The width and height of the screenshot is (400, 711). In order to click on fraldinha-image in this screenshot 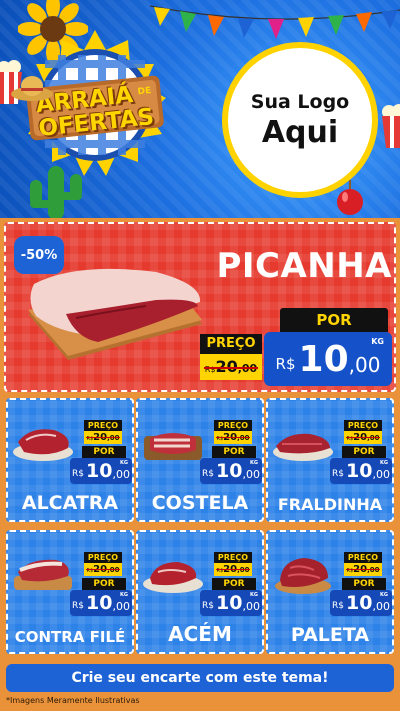, I will do `click(303, 447)`.